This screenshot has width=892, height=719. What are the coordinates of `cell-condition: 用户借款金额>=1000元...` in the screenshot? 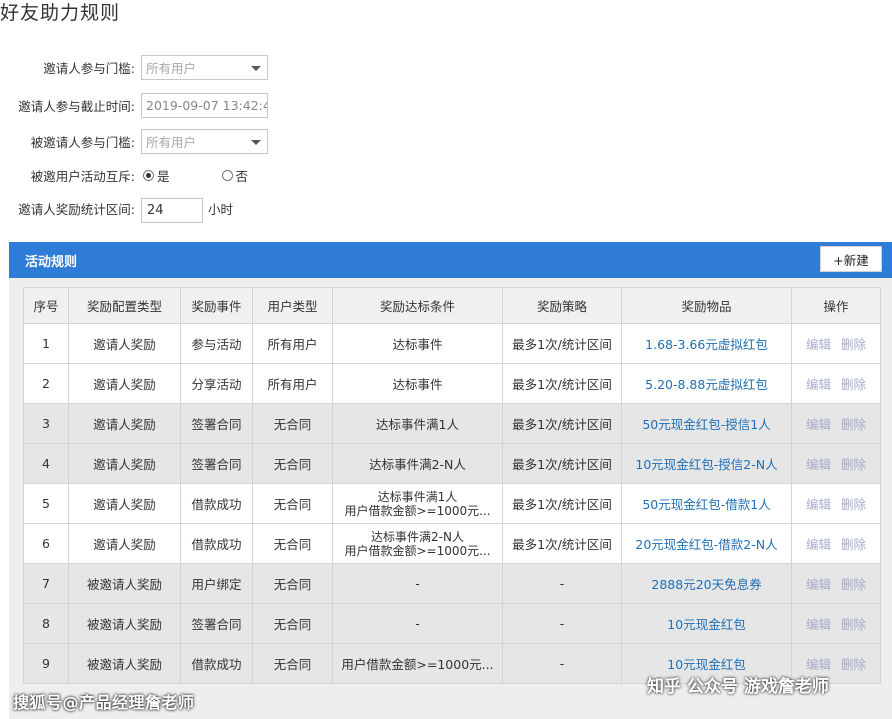 It's located at (417, 663).